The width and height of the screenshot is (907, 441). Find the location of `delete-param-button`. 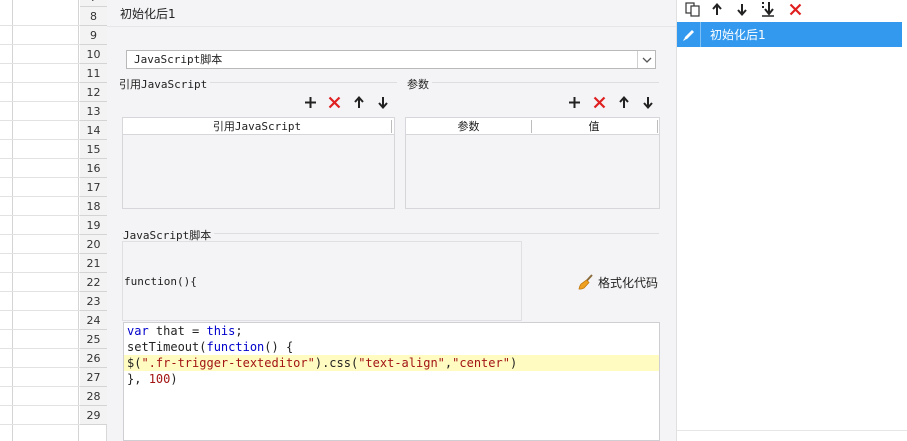

delete-param-button is located at coordinates (599, 102).